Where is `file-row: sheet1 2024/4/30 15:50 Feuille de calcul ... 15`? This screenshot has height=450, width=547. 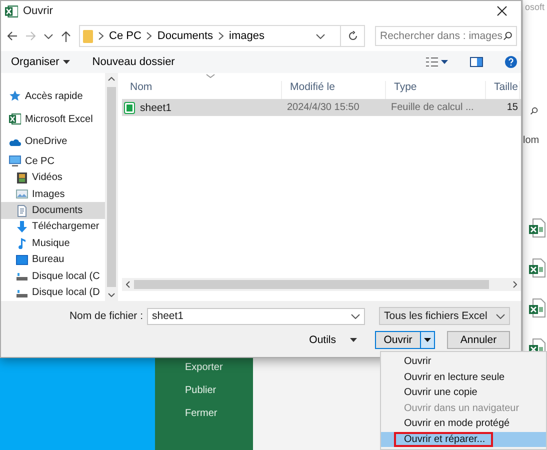 file-row: sheet1 2024/4/30 15:50 Feuille de calcul ... 15 is located at coordinates (321, 107).